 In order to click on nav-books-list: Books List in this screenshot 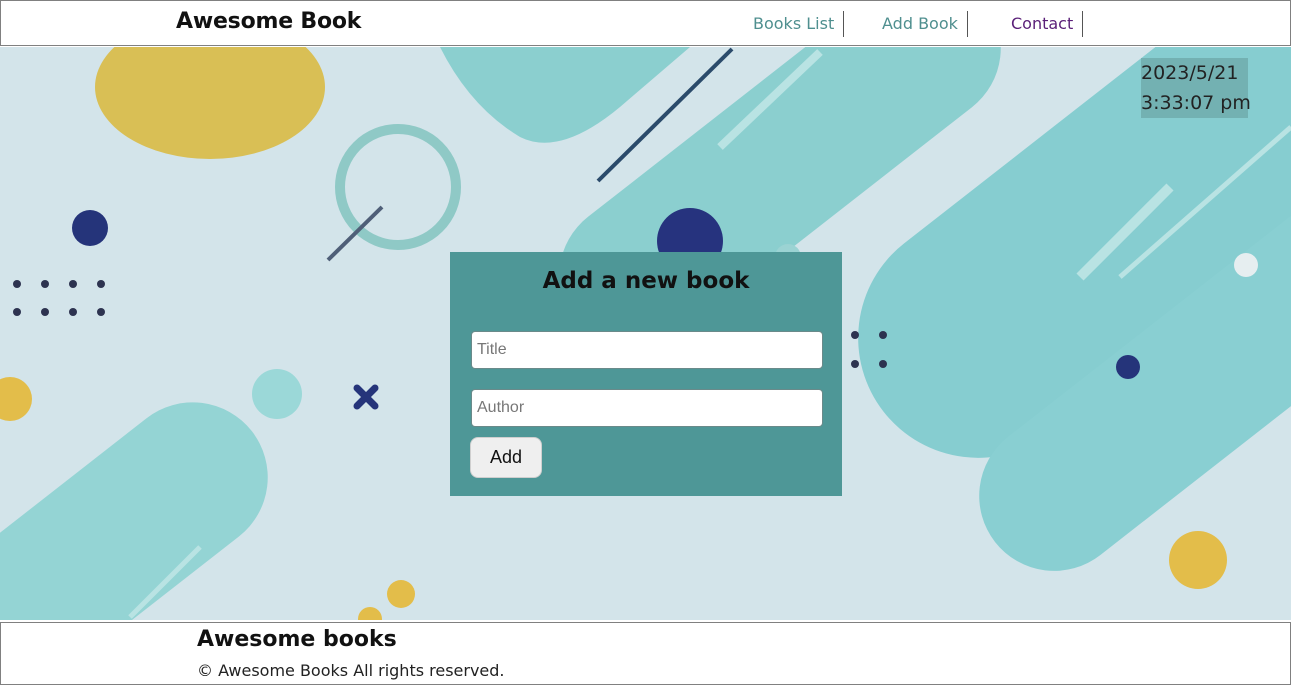, I will do `click(799, 24)`.